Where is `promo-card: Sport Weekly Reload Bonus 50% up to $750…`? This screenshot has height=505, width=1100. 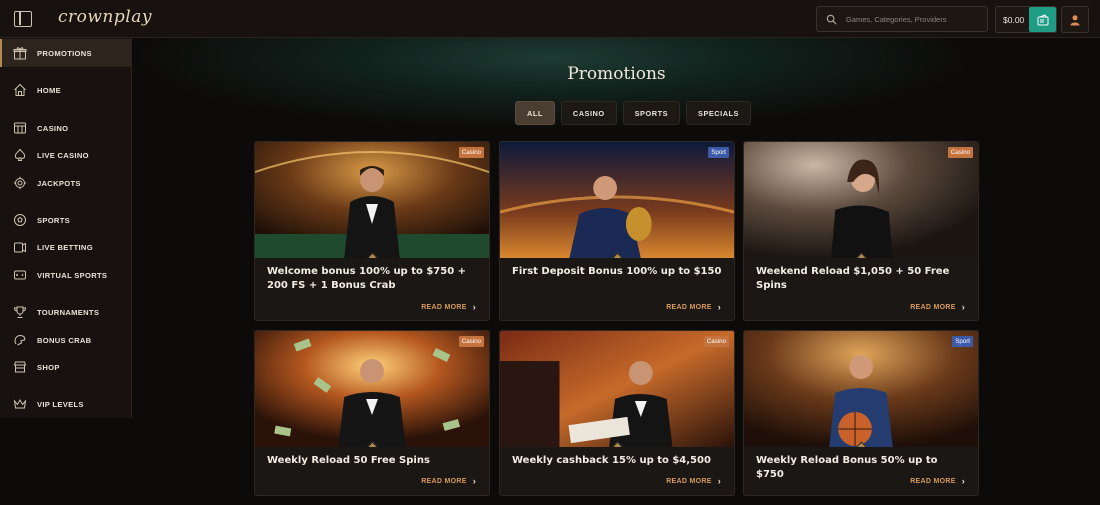 promo-card: Sport Weekly Reload Bonus 50% up to $750… is located at coordinates (861, 413).